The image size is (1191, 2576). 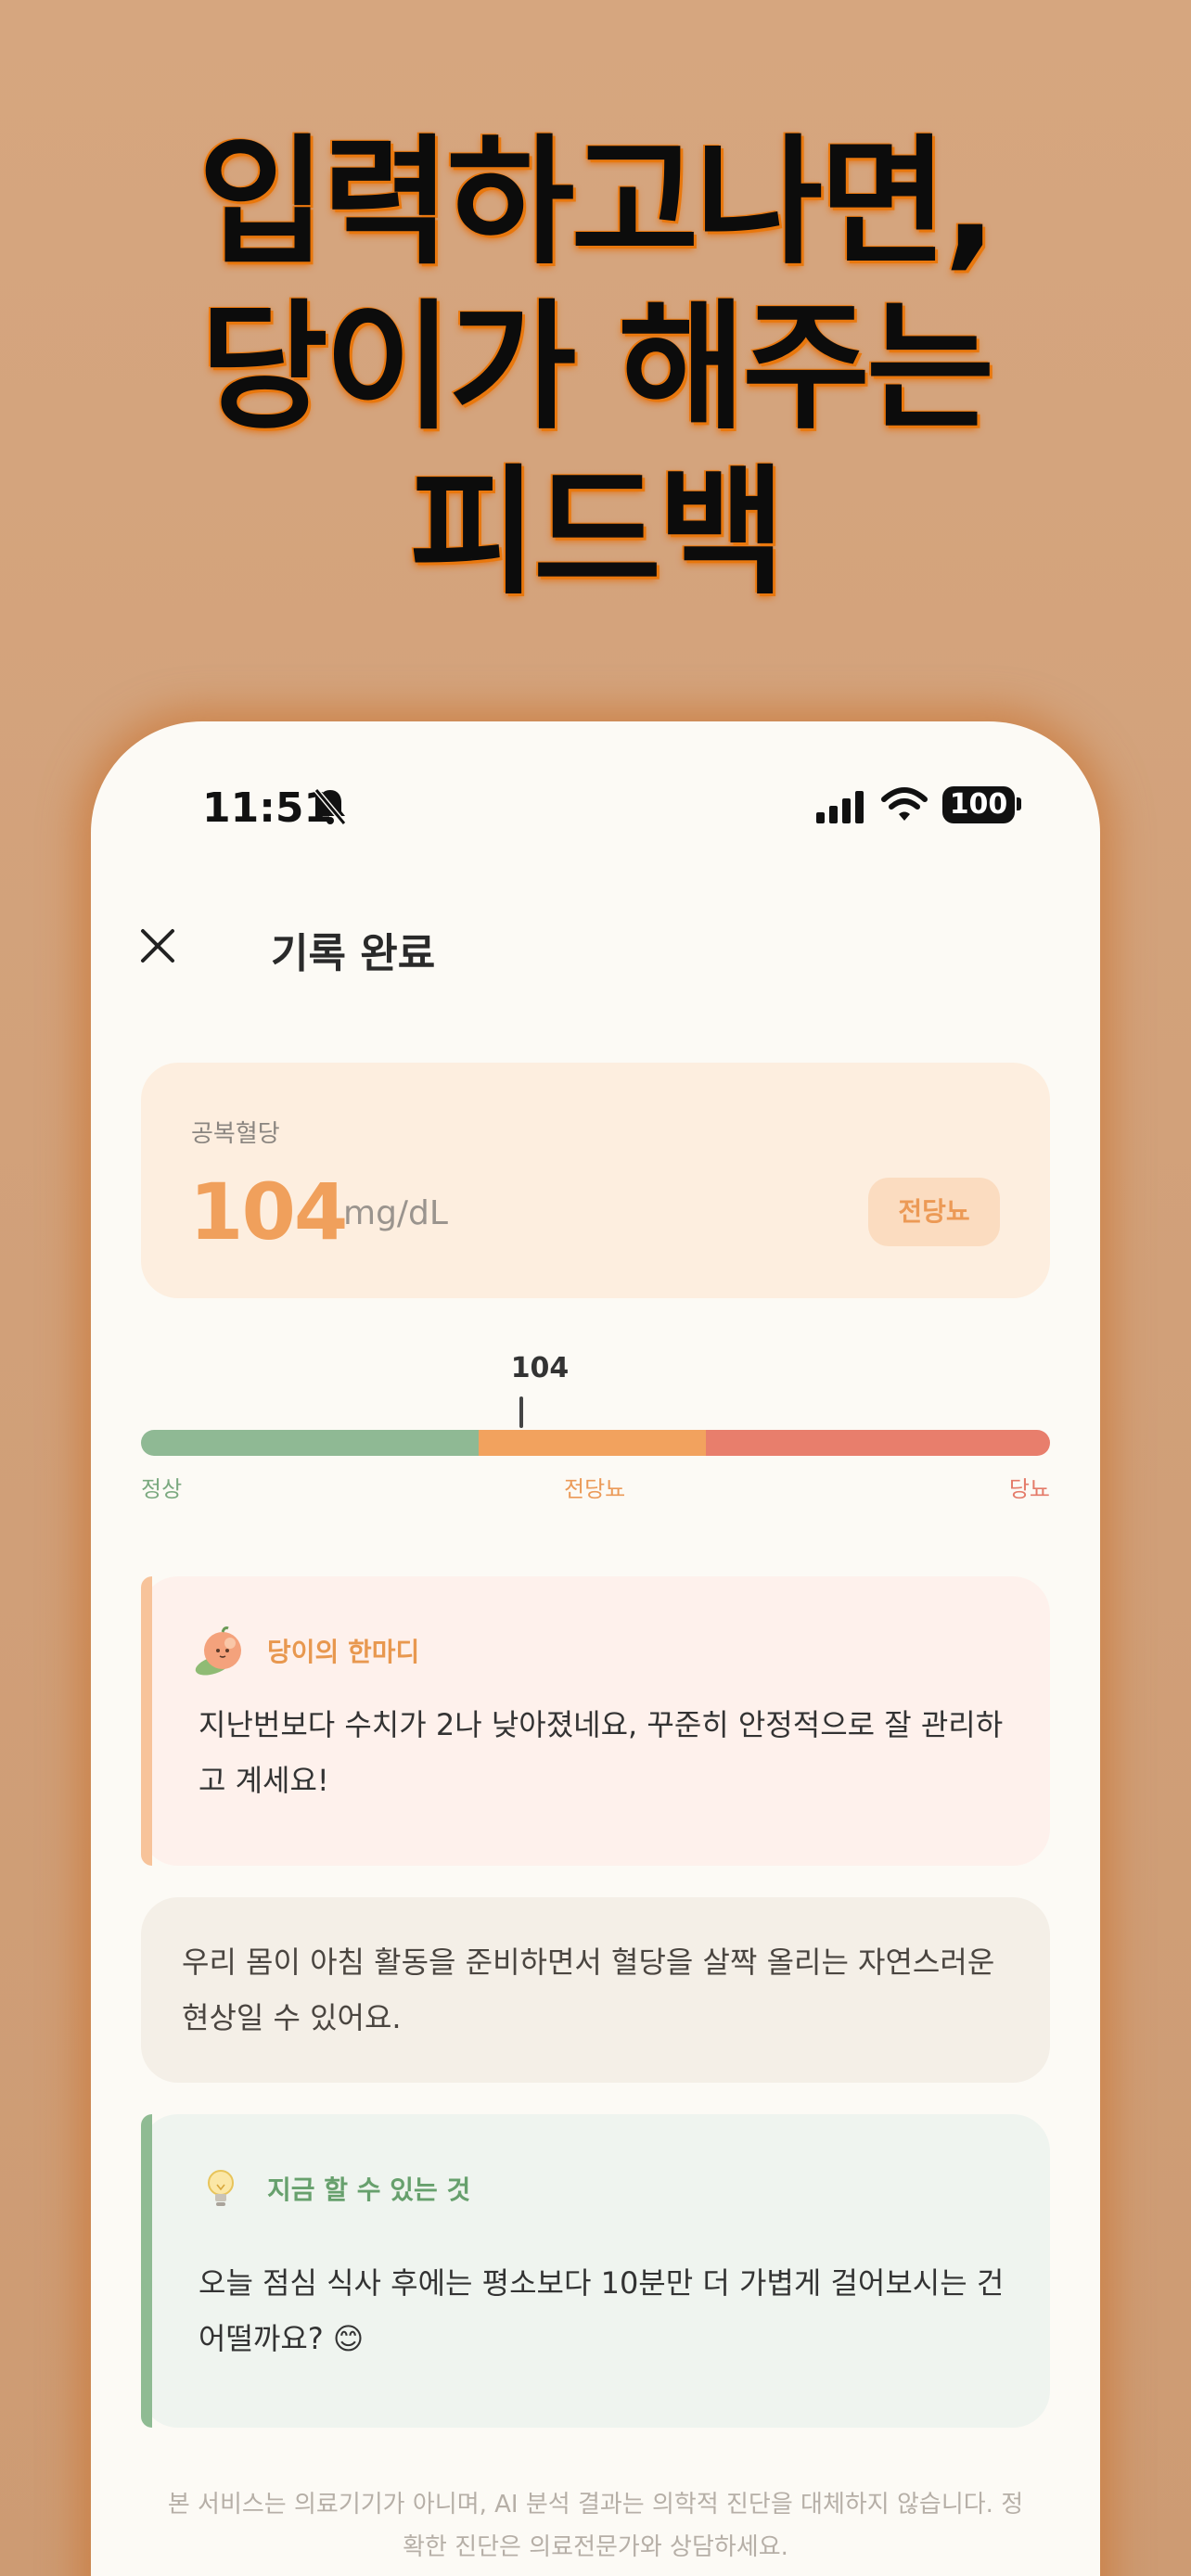 I want to click on headline-line-1: 입력하고나면,, so click(x=597, y=203).